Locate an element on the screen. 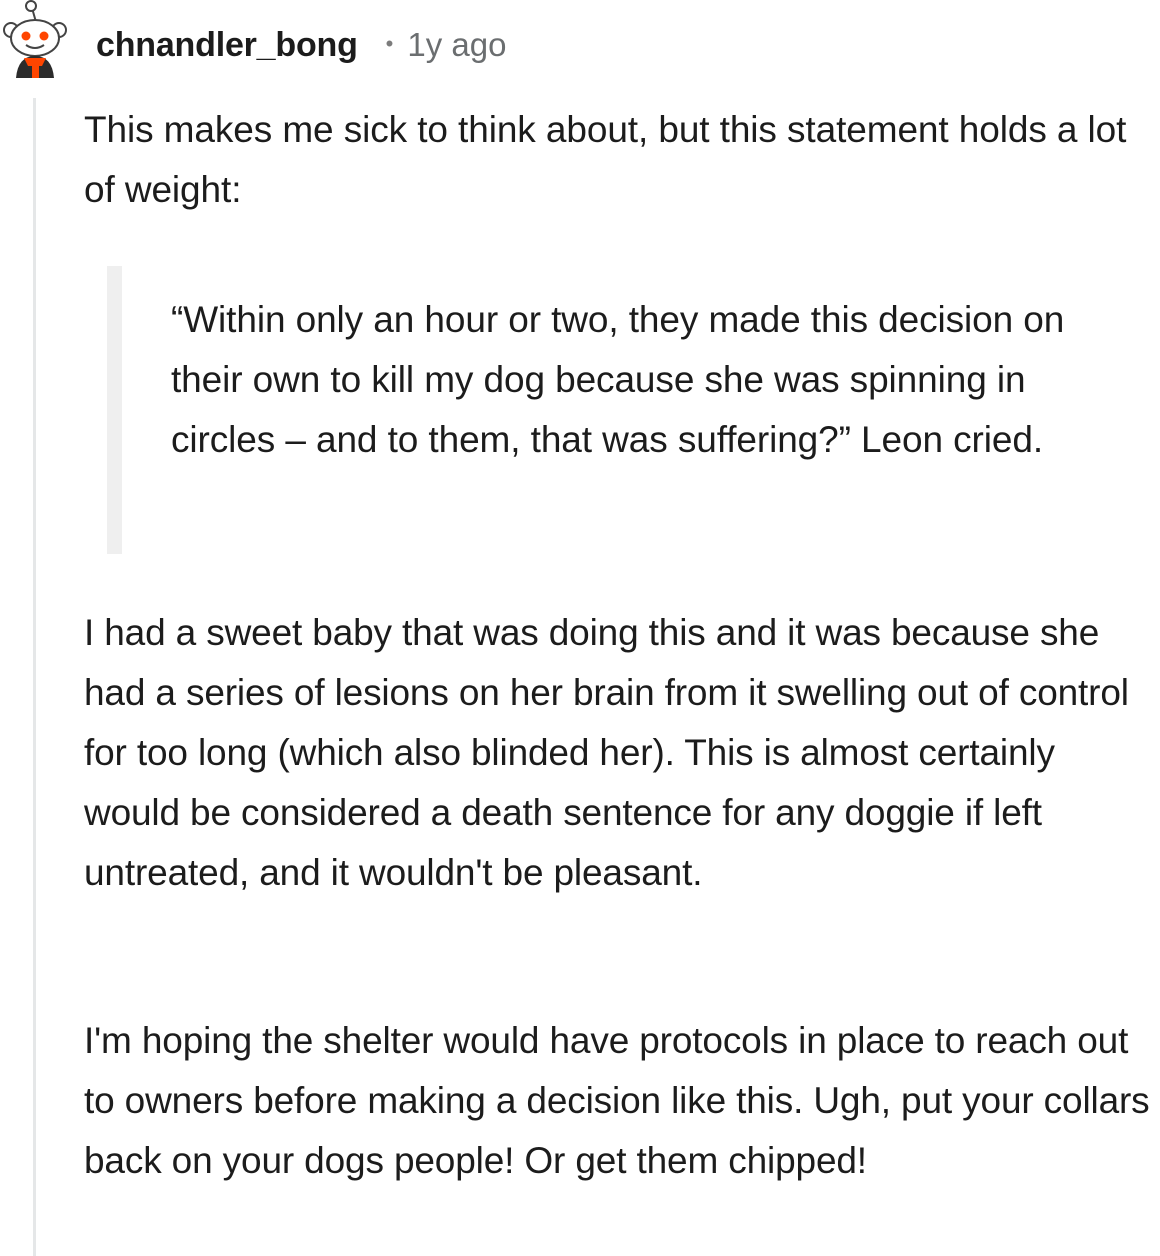 This screenshot has height=1256, width=1160. thread-line is located at coordinates (34, 677).